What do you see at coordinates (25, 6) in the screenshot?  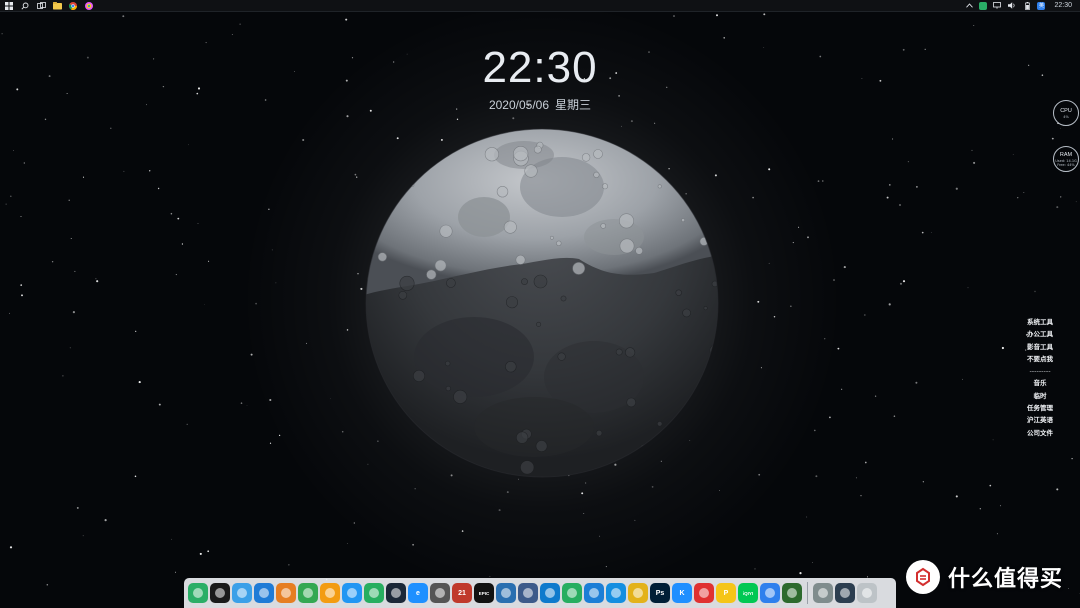 I see `search-icon` at bounding box center [25, 6].